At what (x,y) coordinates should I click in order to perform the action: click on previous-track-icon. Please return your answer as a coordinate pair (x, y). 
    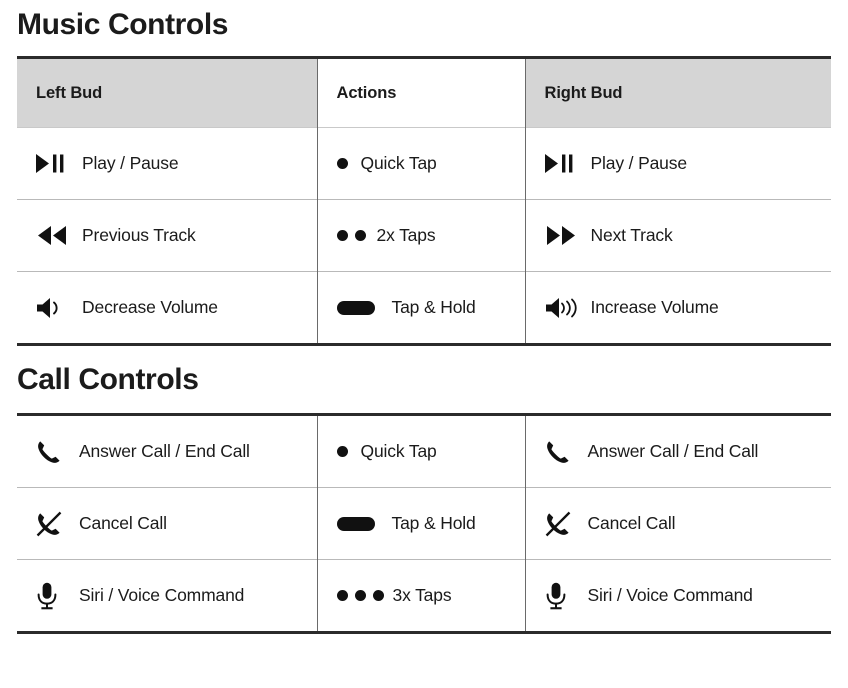
    Looking at the image, I should click on (59, 235).